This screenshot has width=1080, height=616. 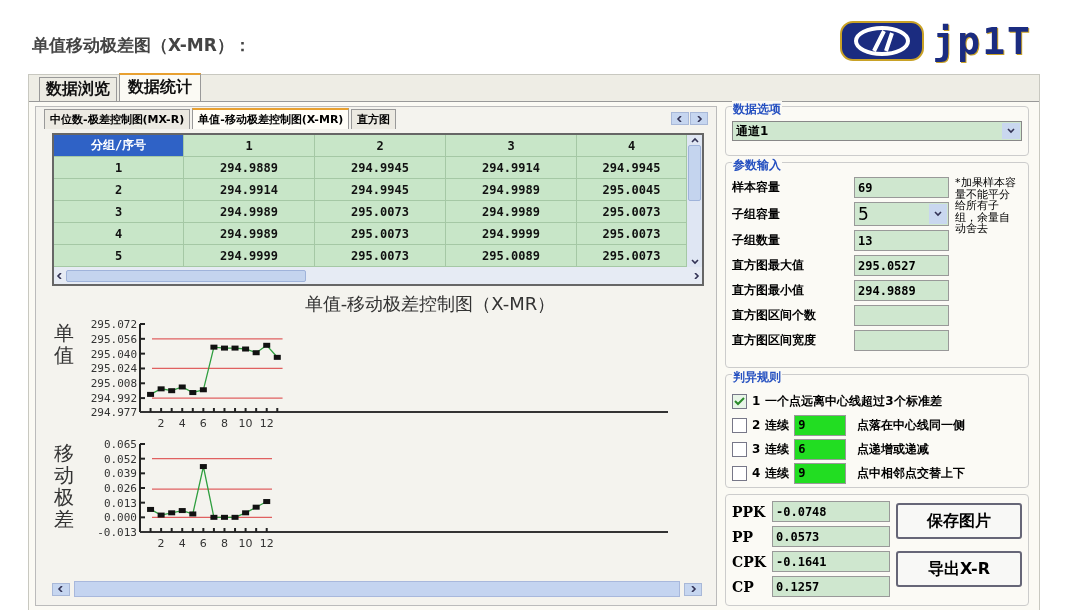 What do you see at coordinates (756, 401) in the screenshot?
I see `rule-number: 1` at bounding box center [756, 401].